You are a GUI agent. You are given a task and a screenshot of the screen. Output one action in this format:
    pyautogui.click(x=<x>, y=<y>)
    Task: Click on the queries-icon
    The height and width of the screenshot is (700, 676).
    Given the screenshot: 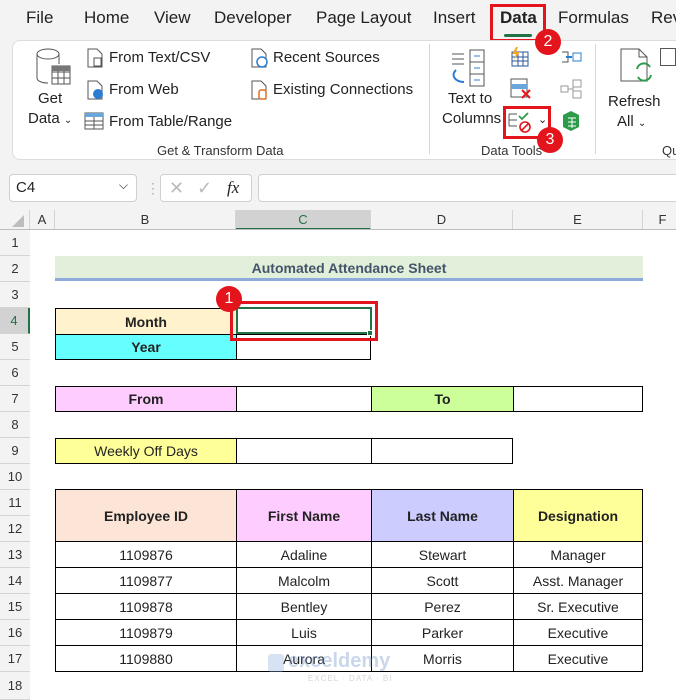 What is the action you would take?
    pyautogui.click(x=668, y=57)
    